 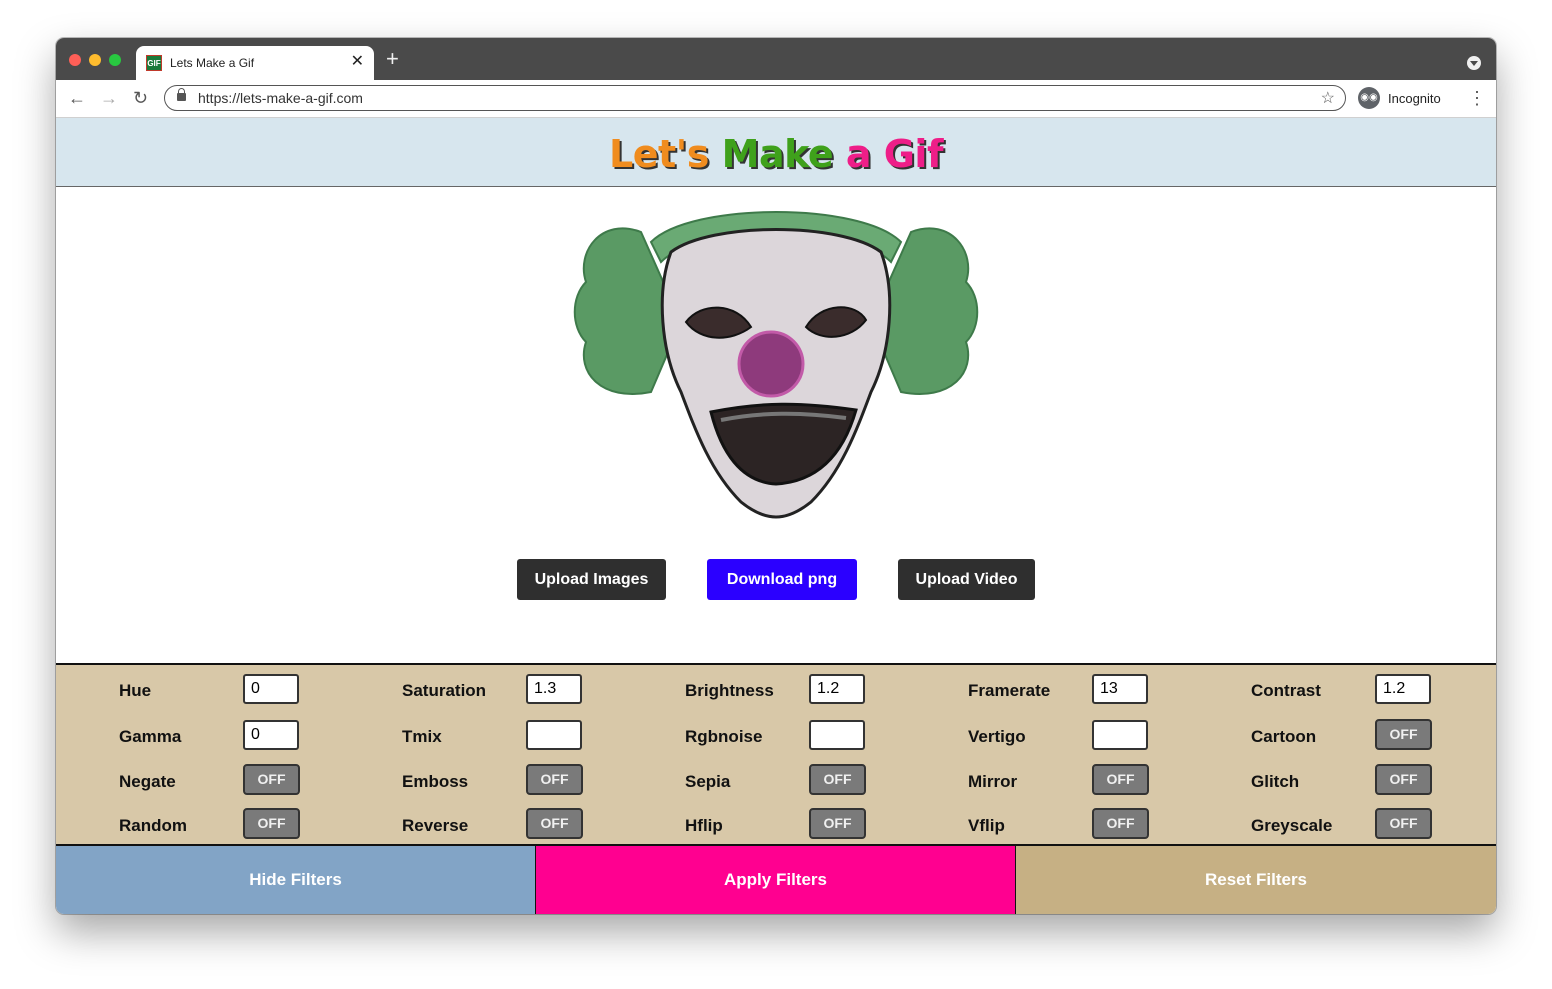 What do you see at coordinates (966, 579) in the screenshot?
I see `upload-video-button: Upload Video` at bounding box center [966, 579].